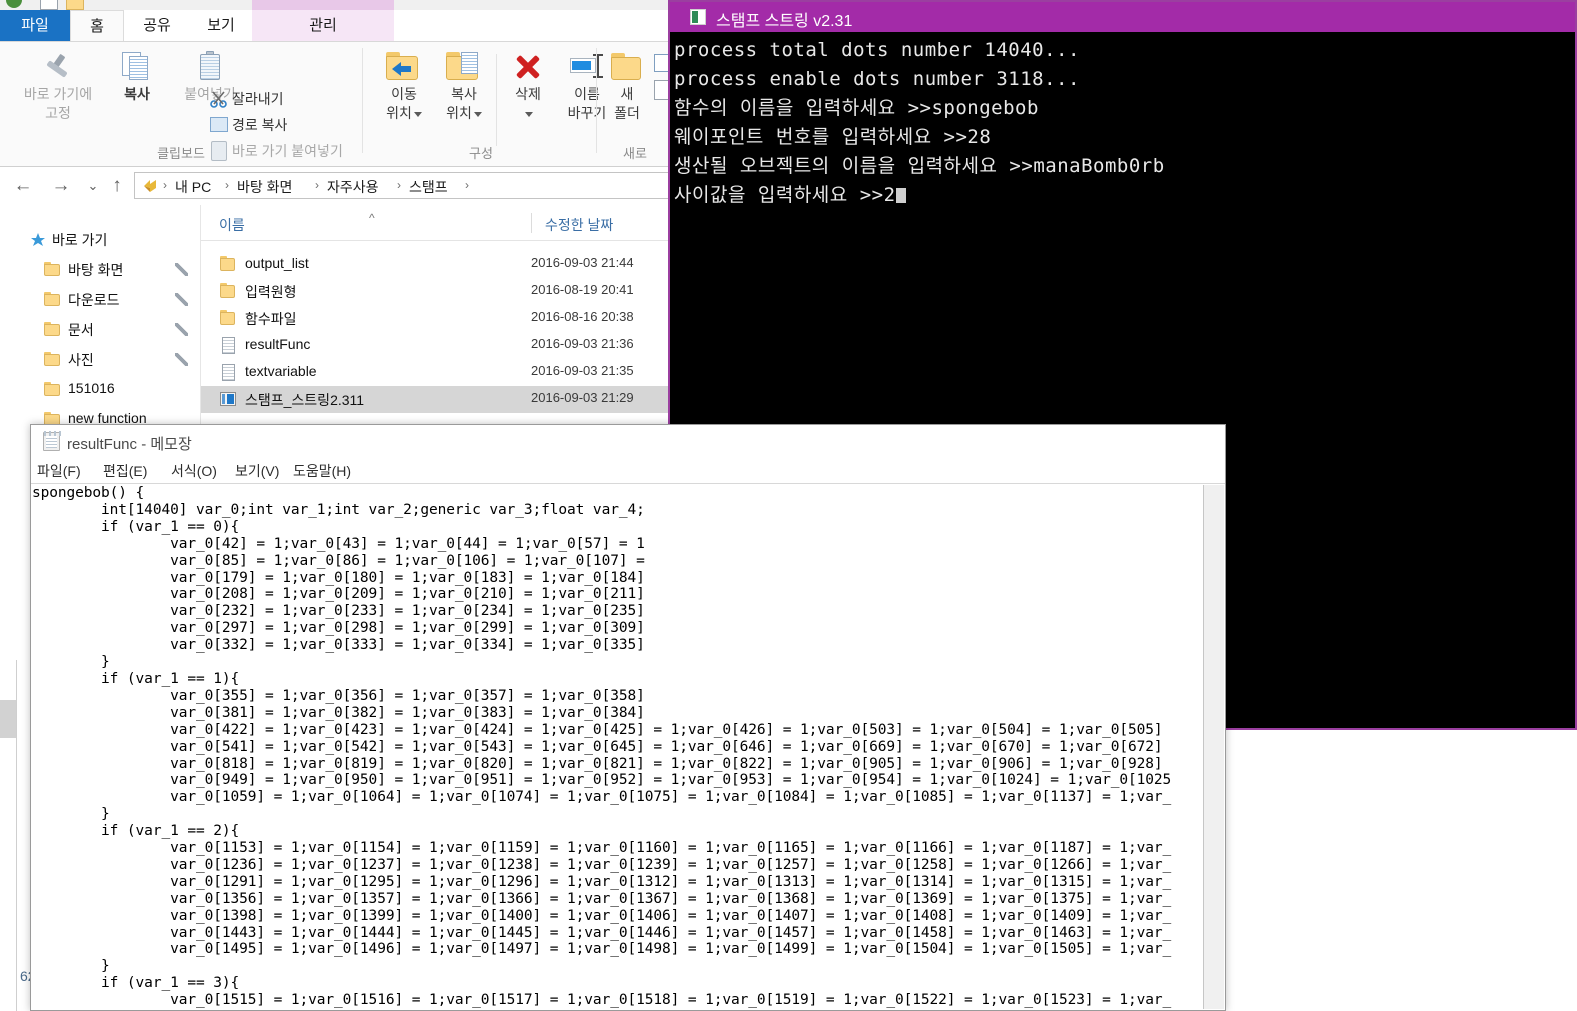 The height and width of the screenshot is (1011, 1577). Describe the element at coordinates (137, 76) in the screenshot. I see `copy-button: 복사` at that location.